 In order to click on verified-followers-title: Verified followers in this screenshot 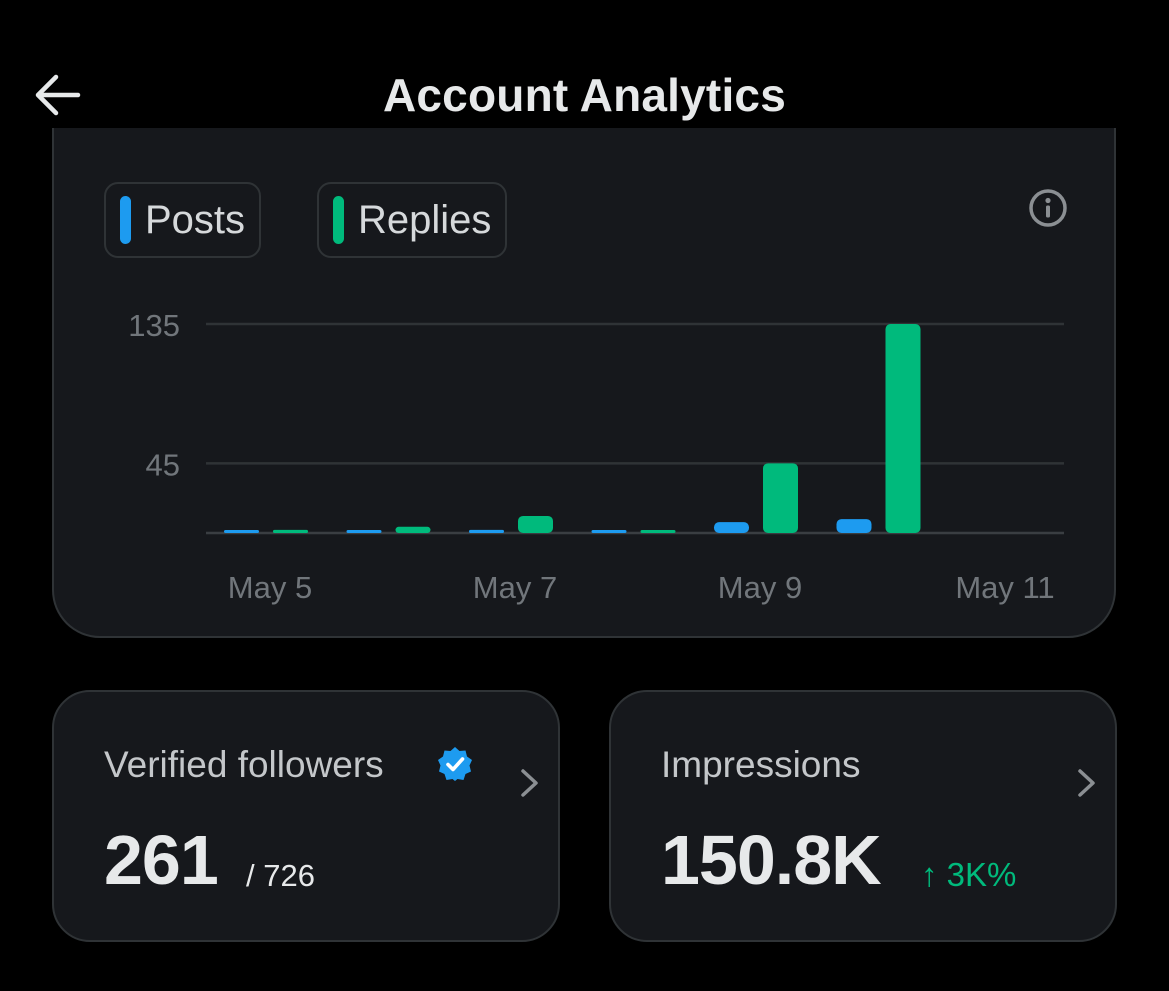, I will do `click(244, 764)`.